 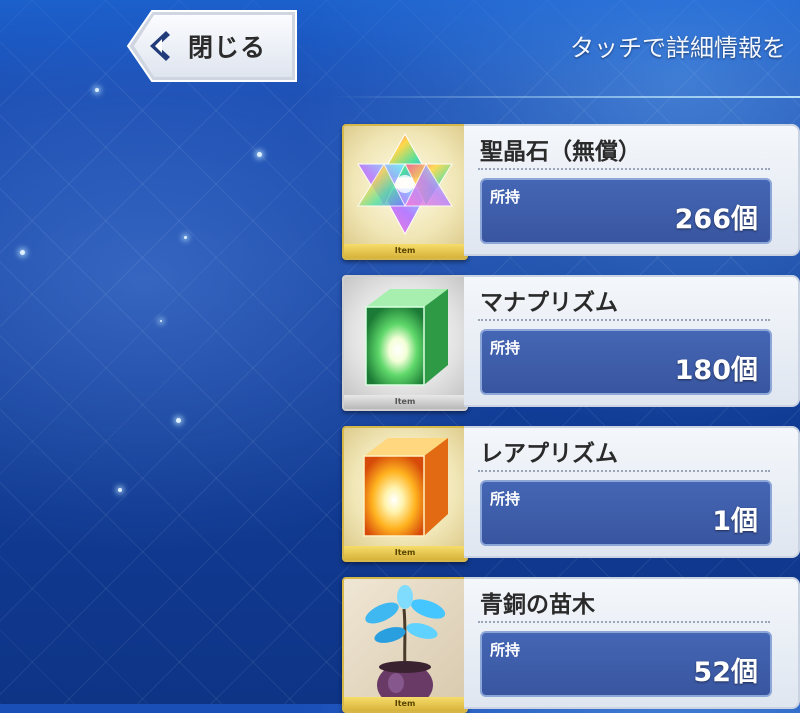 I want to click on close-button: 閉じる, so click(x=212, y=46).